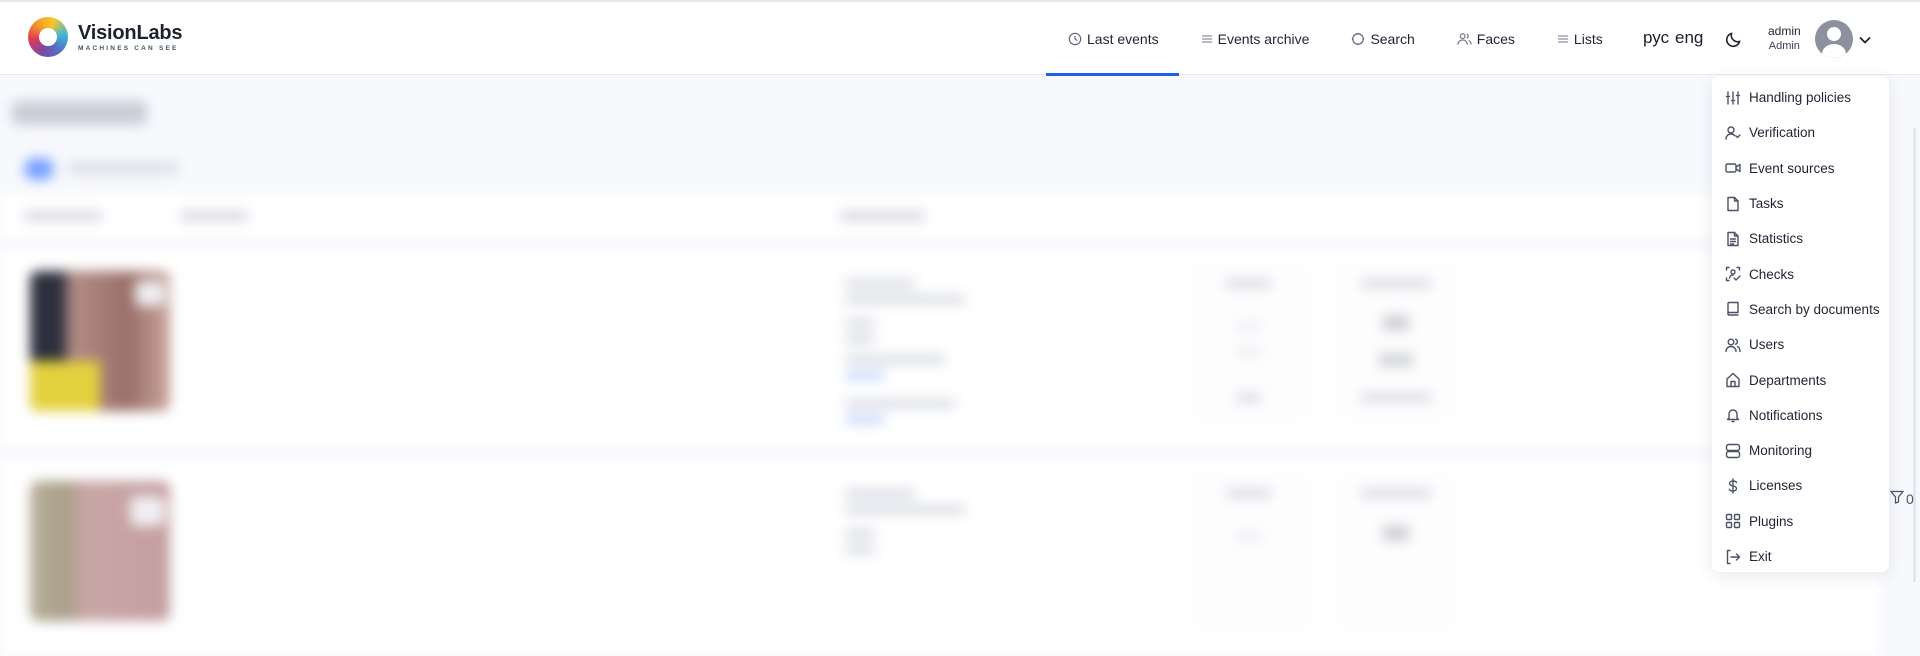 Image resolution: width=1920 pixels, height=656 pixels. What do you see at coordinates (1733, 451) in the screenshot?
I see `server-icon` at bounding box center [1733, 451].